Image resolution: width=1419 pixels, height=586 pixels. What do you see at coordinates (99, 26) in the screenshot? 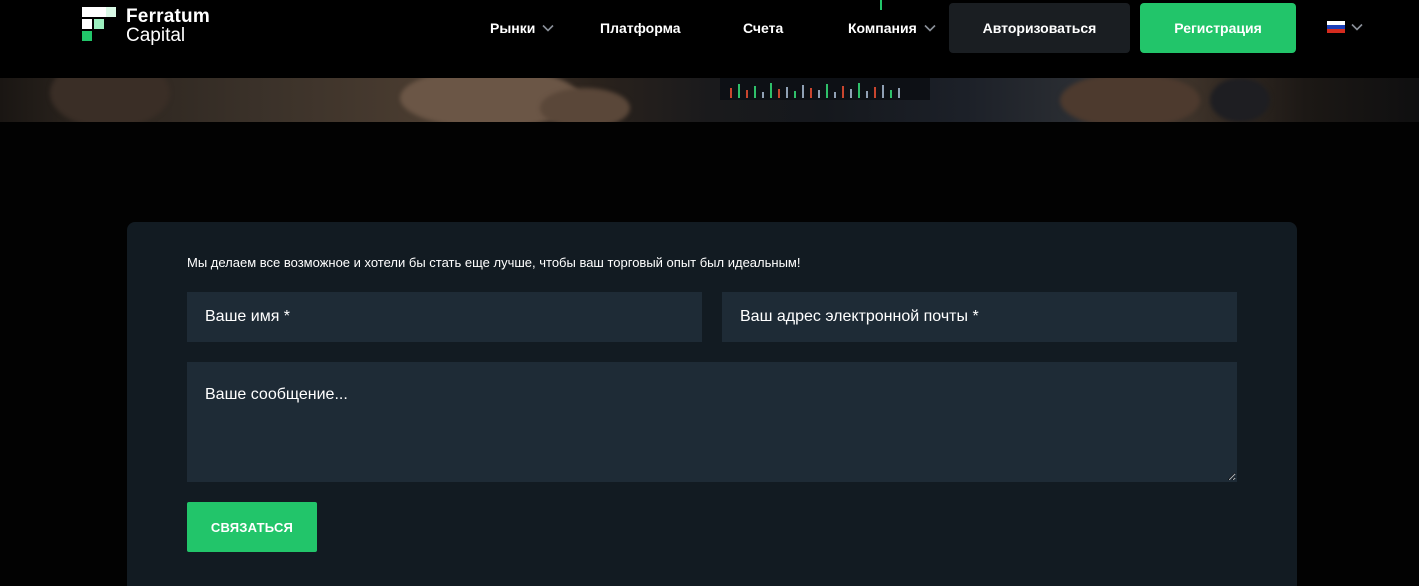
I see `logo-mark-icon` at bounding box center [99, 26].